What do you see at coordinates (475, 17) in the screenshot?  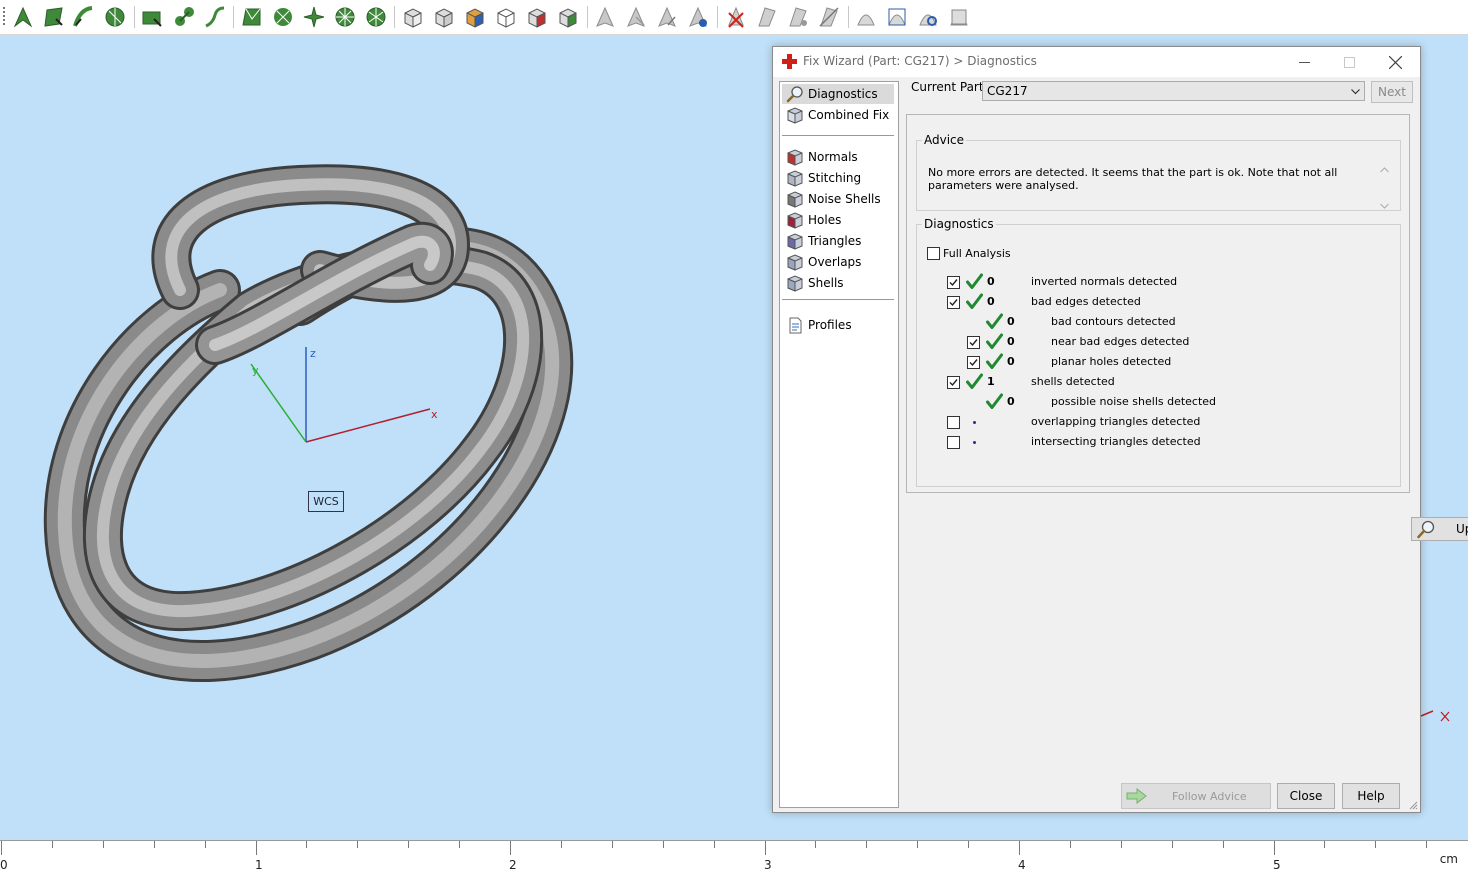 I see `cube-color-icon` at bounding box center [475, 17].